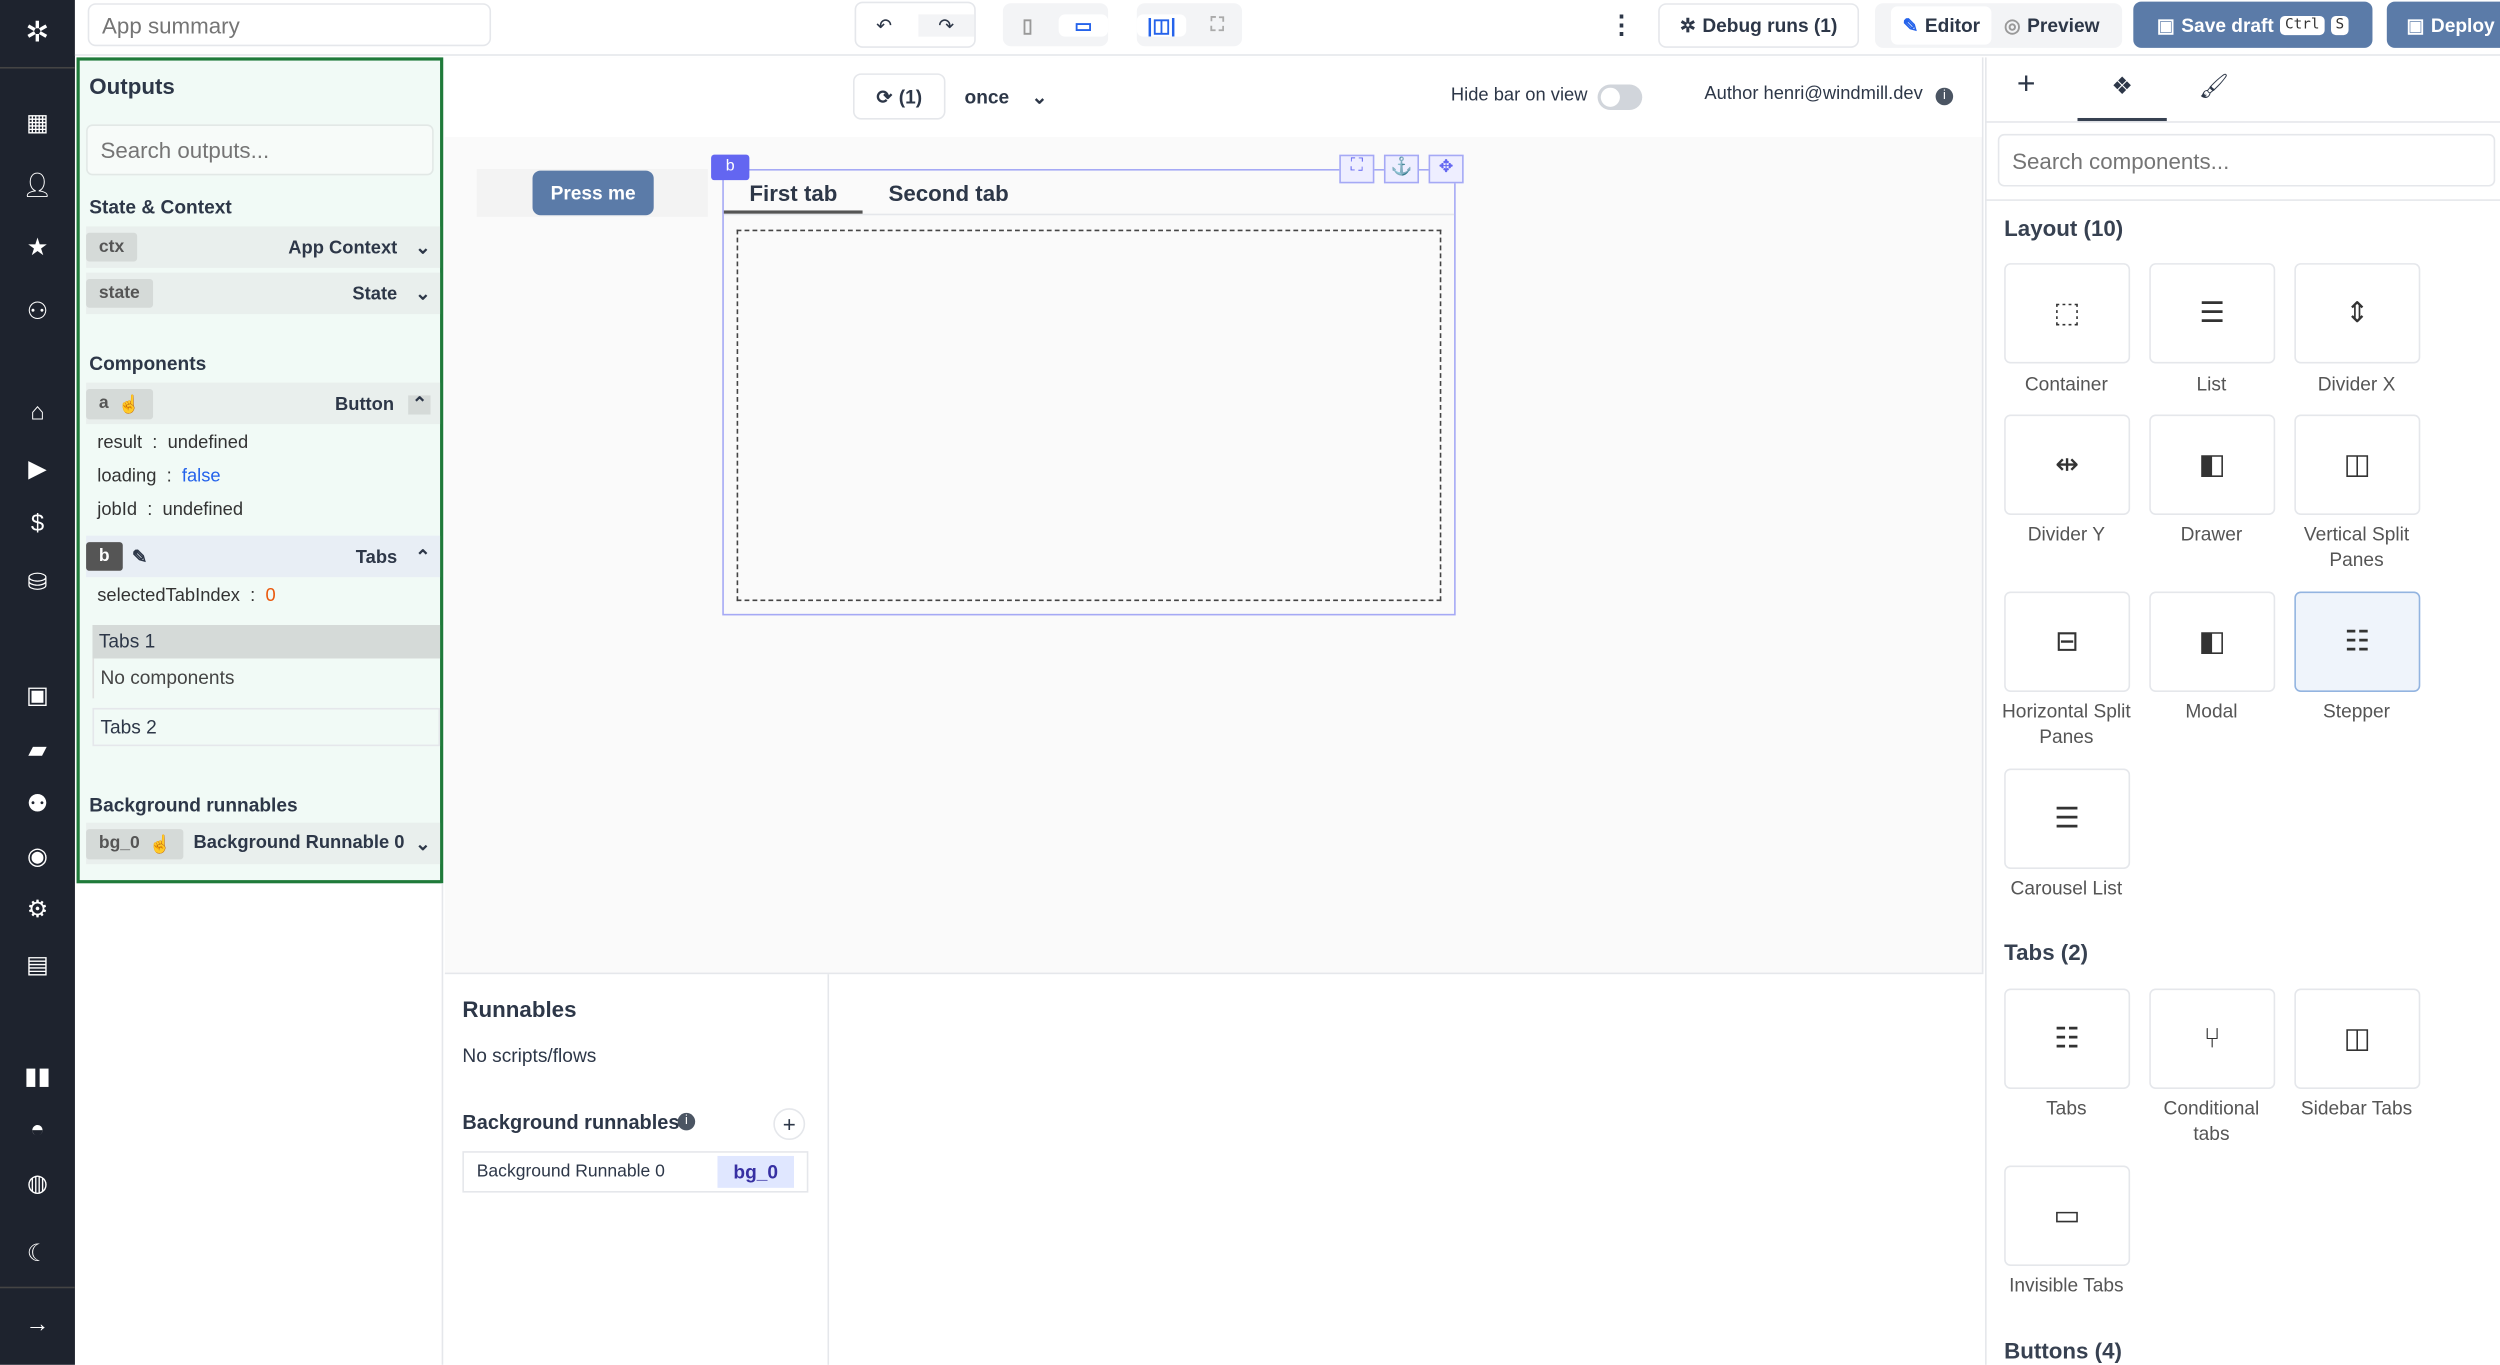 This screenshot has height=1365, width=2500. I want to click on save-icon: ▣, so click(2415, 24).